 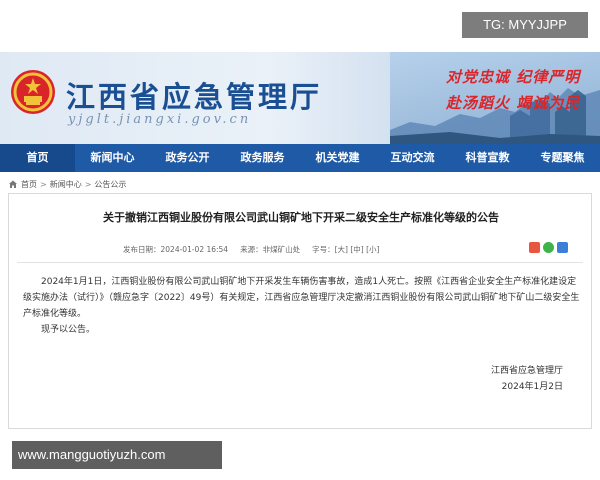 What do you see at coordinates (532, 387) in the screenshot?
I see `article-date: 2024年1月2日` at bounding box center [532, 387].